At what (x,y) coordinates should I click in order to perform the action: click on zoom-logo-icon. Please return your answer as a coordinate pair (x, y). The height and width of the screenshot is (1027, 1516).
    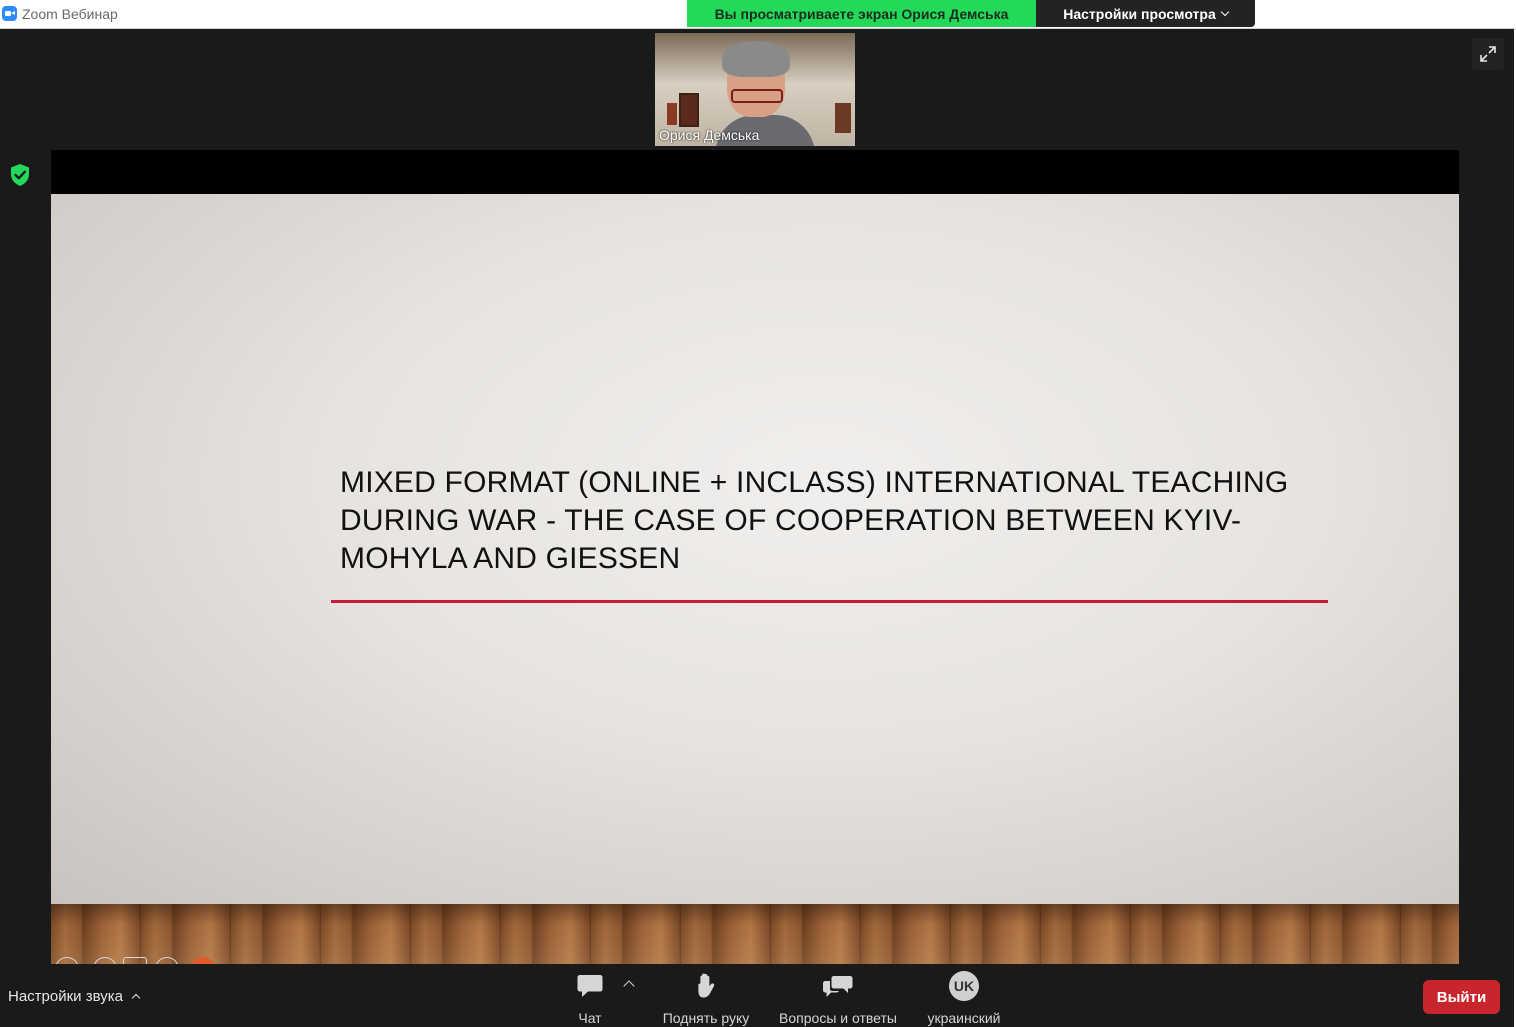
    Looking at the image, I should click on (9, 13).